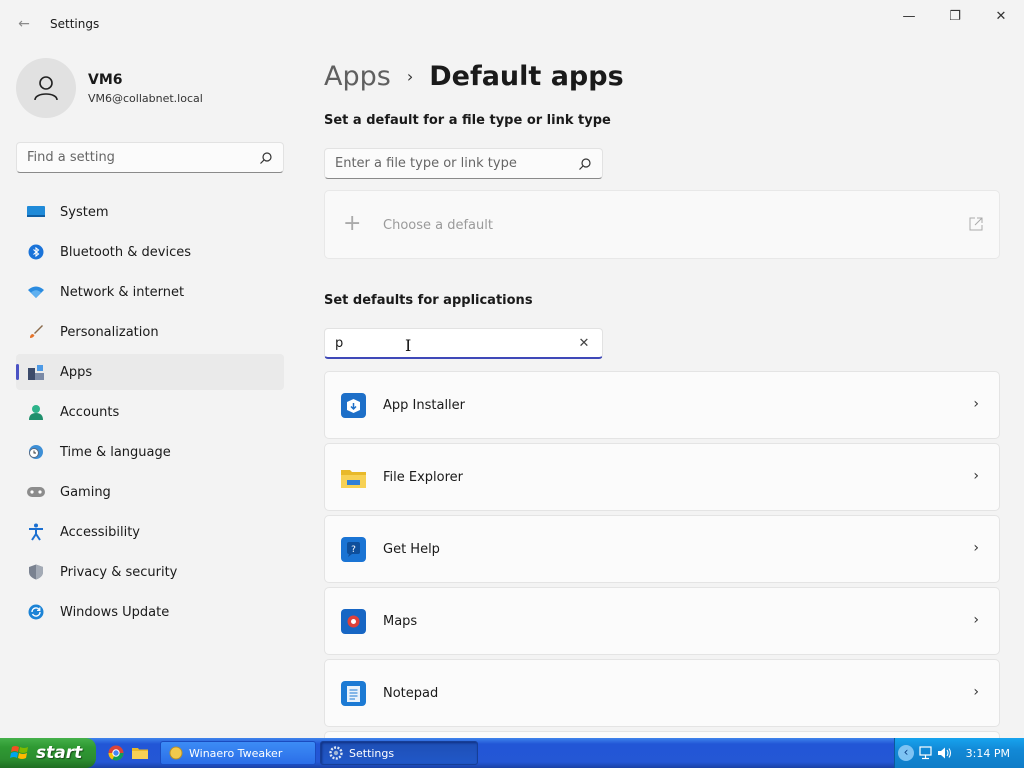  I want to click on network-tray-icon, so click(927, 753).